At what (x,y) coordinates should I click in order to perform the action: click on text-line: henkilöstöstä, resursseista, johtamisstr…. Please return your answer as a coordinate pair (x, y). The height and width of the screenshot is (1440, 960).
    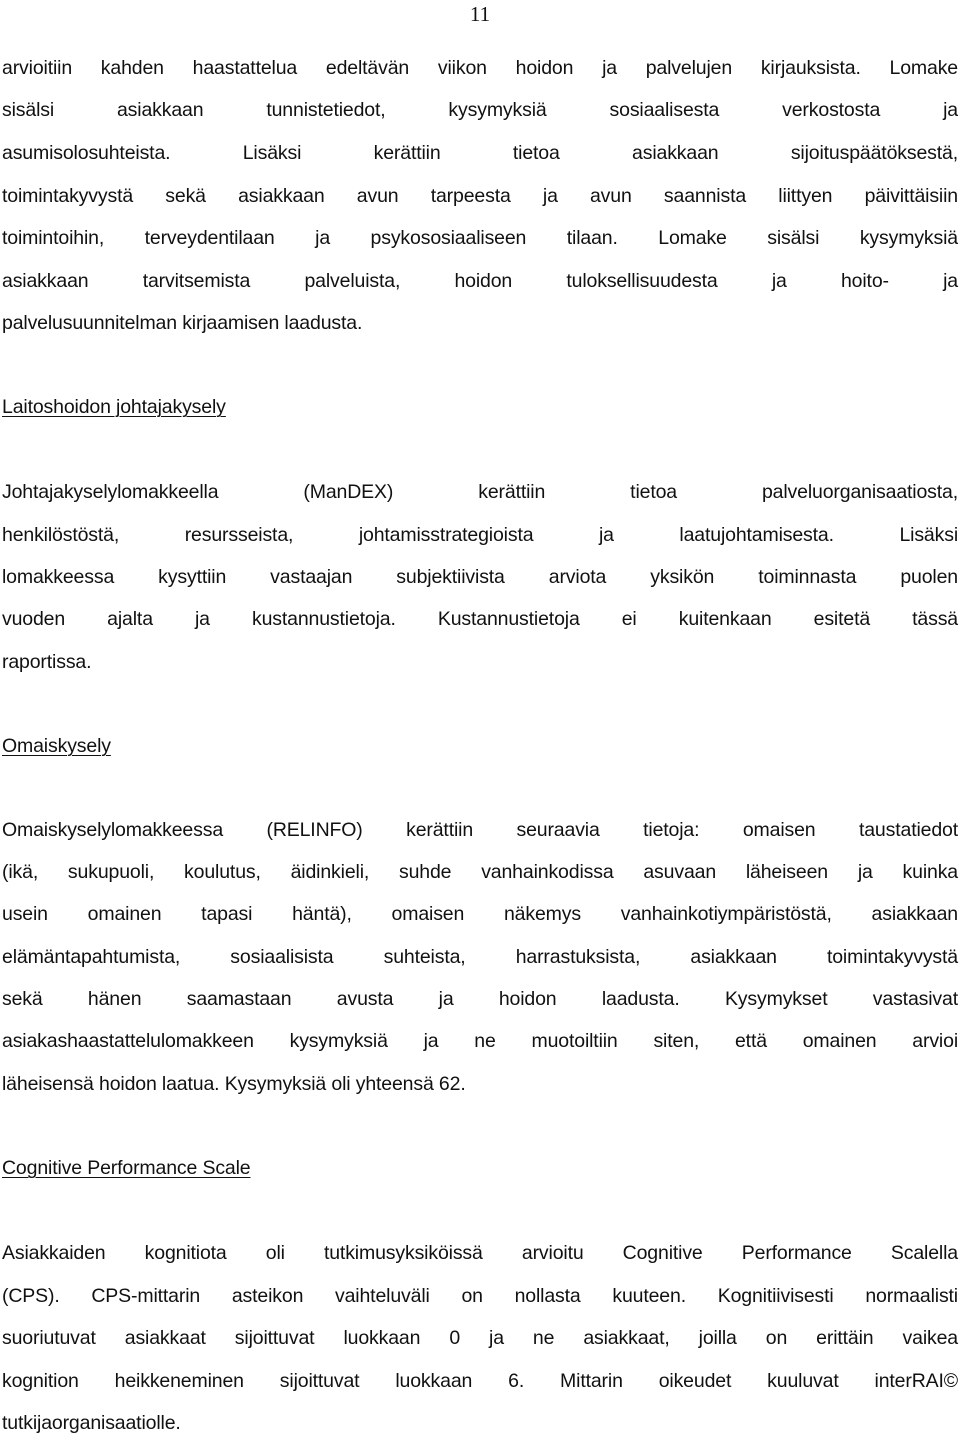
    Looking at the image, I should click on (480, 535).